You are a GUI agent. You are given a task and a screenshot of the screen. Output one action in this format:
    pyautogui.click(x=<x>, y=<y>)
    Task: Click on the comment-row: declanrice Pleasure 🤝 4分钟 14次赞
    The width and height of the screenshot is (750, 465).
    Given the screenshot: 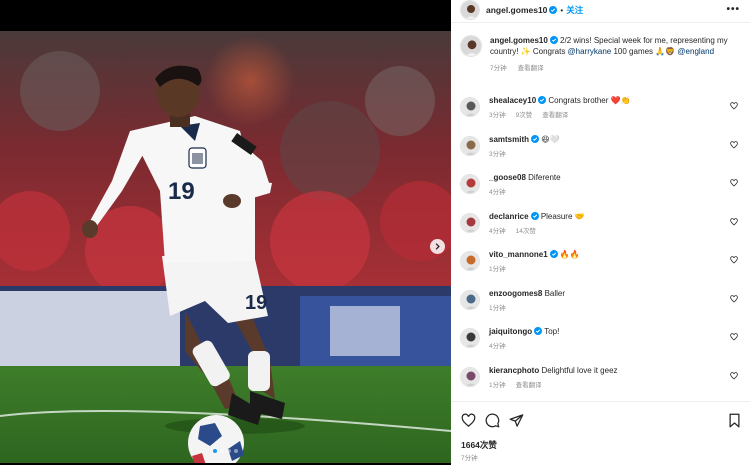 What is the action you would take?
    pyautogui.click(x=602, y=230)
    